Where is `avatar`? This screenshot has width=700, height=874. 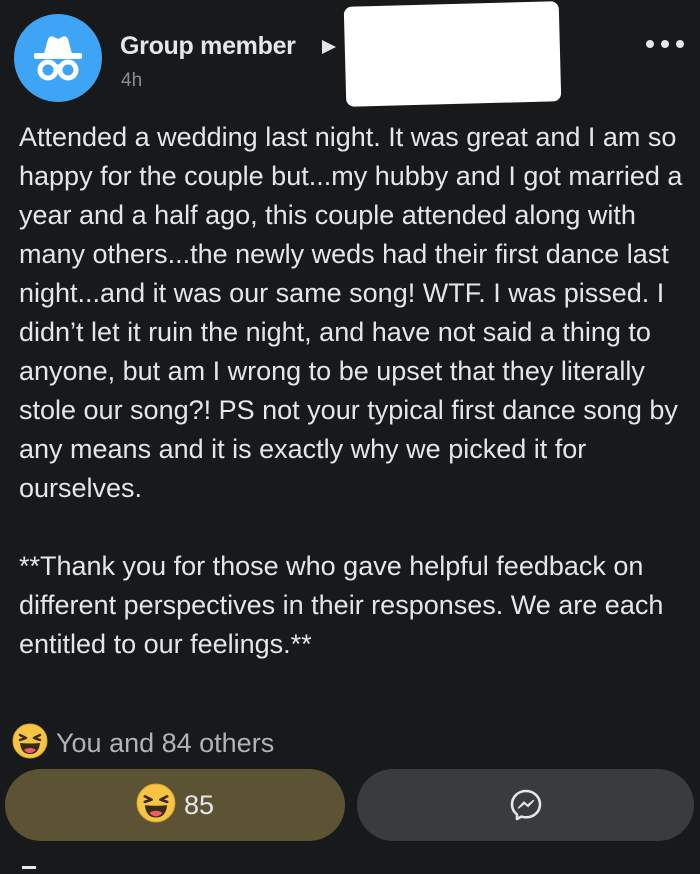 avatar is located at coordinates (58, 58).